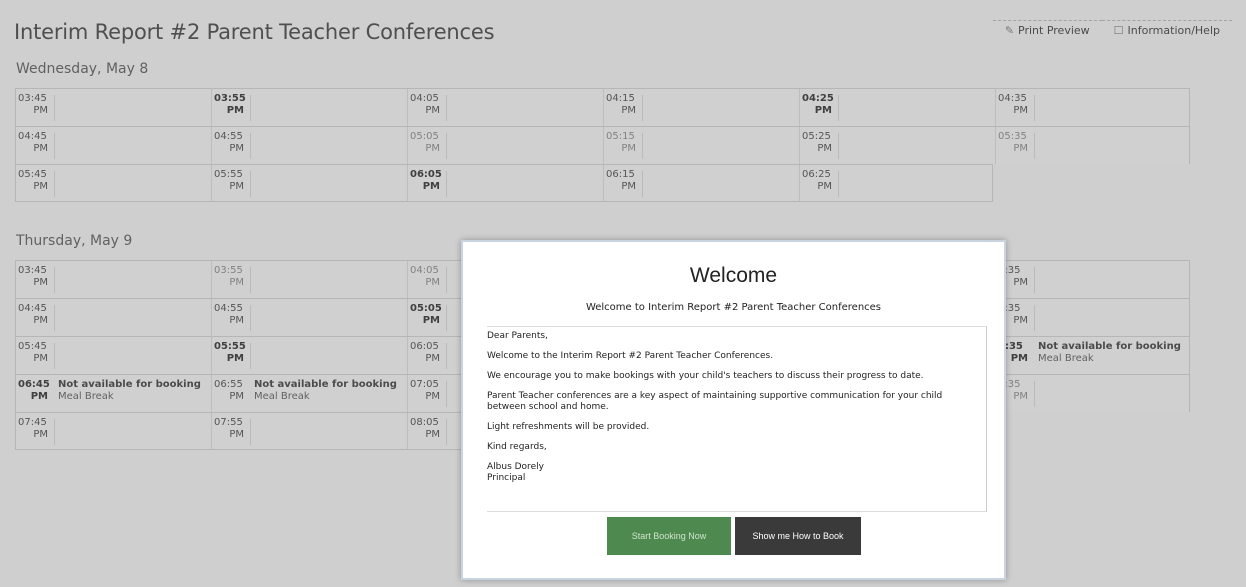 This screenshot has width=1246, height=587. What do you see at coordinates (798, 536) in the screenshot?
I see `how-to-book-button: Show me How to Book` at bounding box center [798, 536].